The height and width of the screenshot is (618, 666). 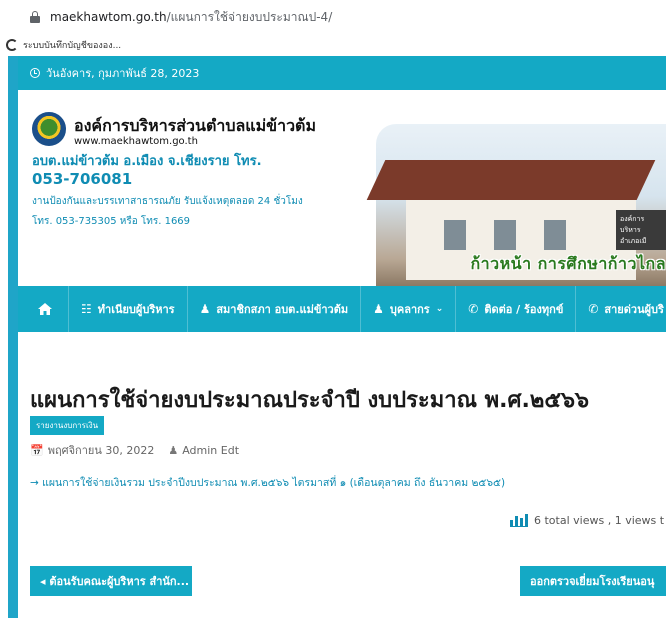 I want to click on post-date: พฤศจิกายน 30, 2022, so click(x=101, y=450).